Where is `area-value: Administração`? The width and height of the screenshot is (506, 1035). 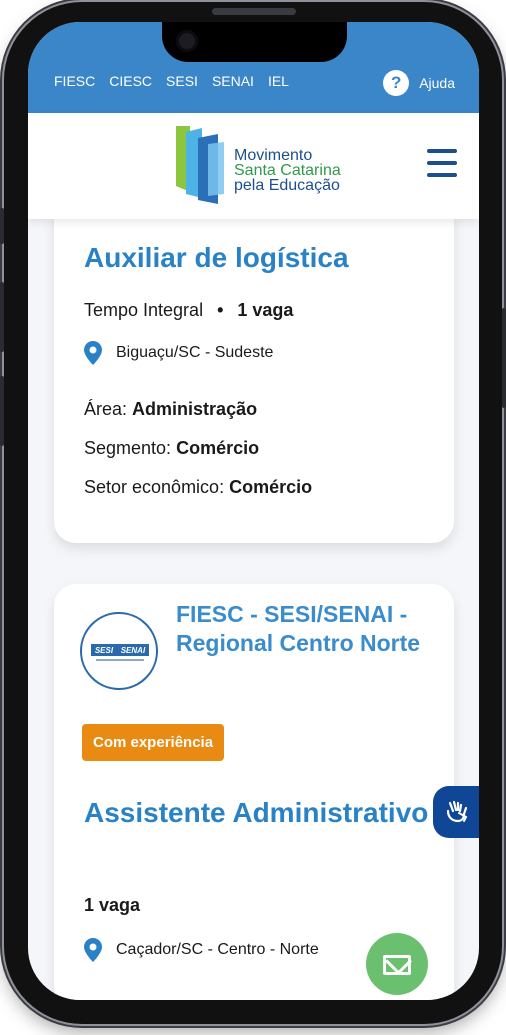 area-value: Administração is located at coordinates (195, 409).